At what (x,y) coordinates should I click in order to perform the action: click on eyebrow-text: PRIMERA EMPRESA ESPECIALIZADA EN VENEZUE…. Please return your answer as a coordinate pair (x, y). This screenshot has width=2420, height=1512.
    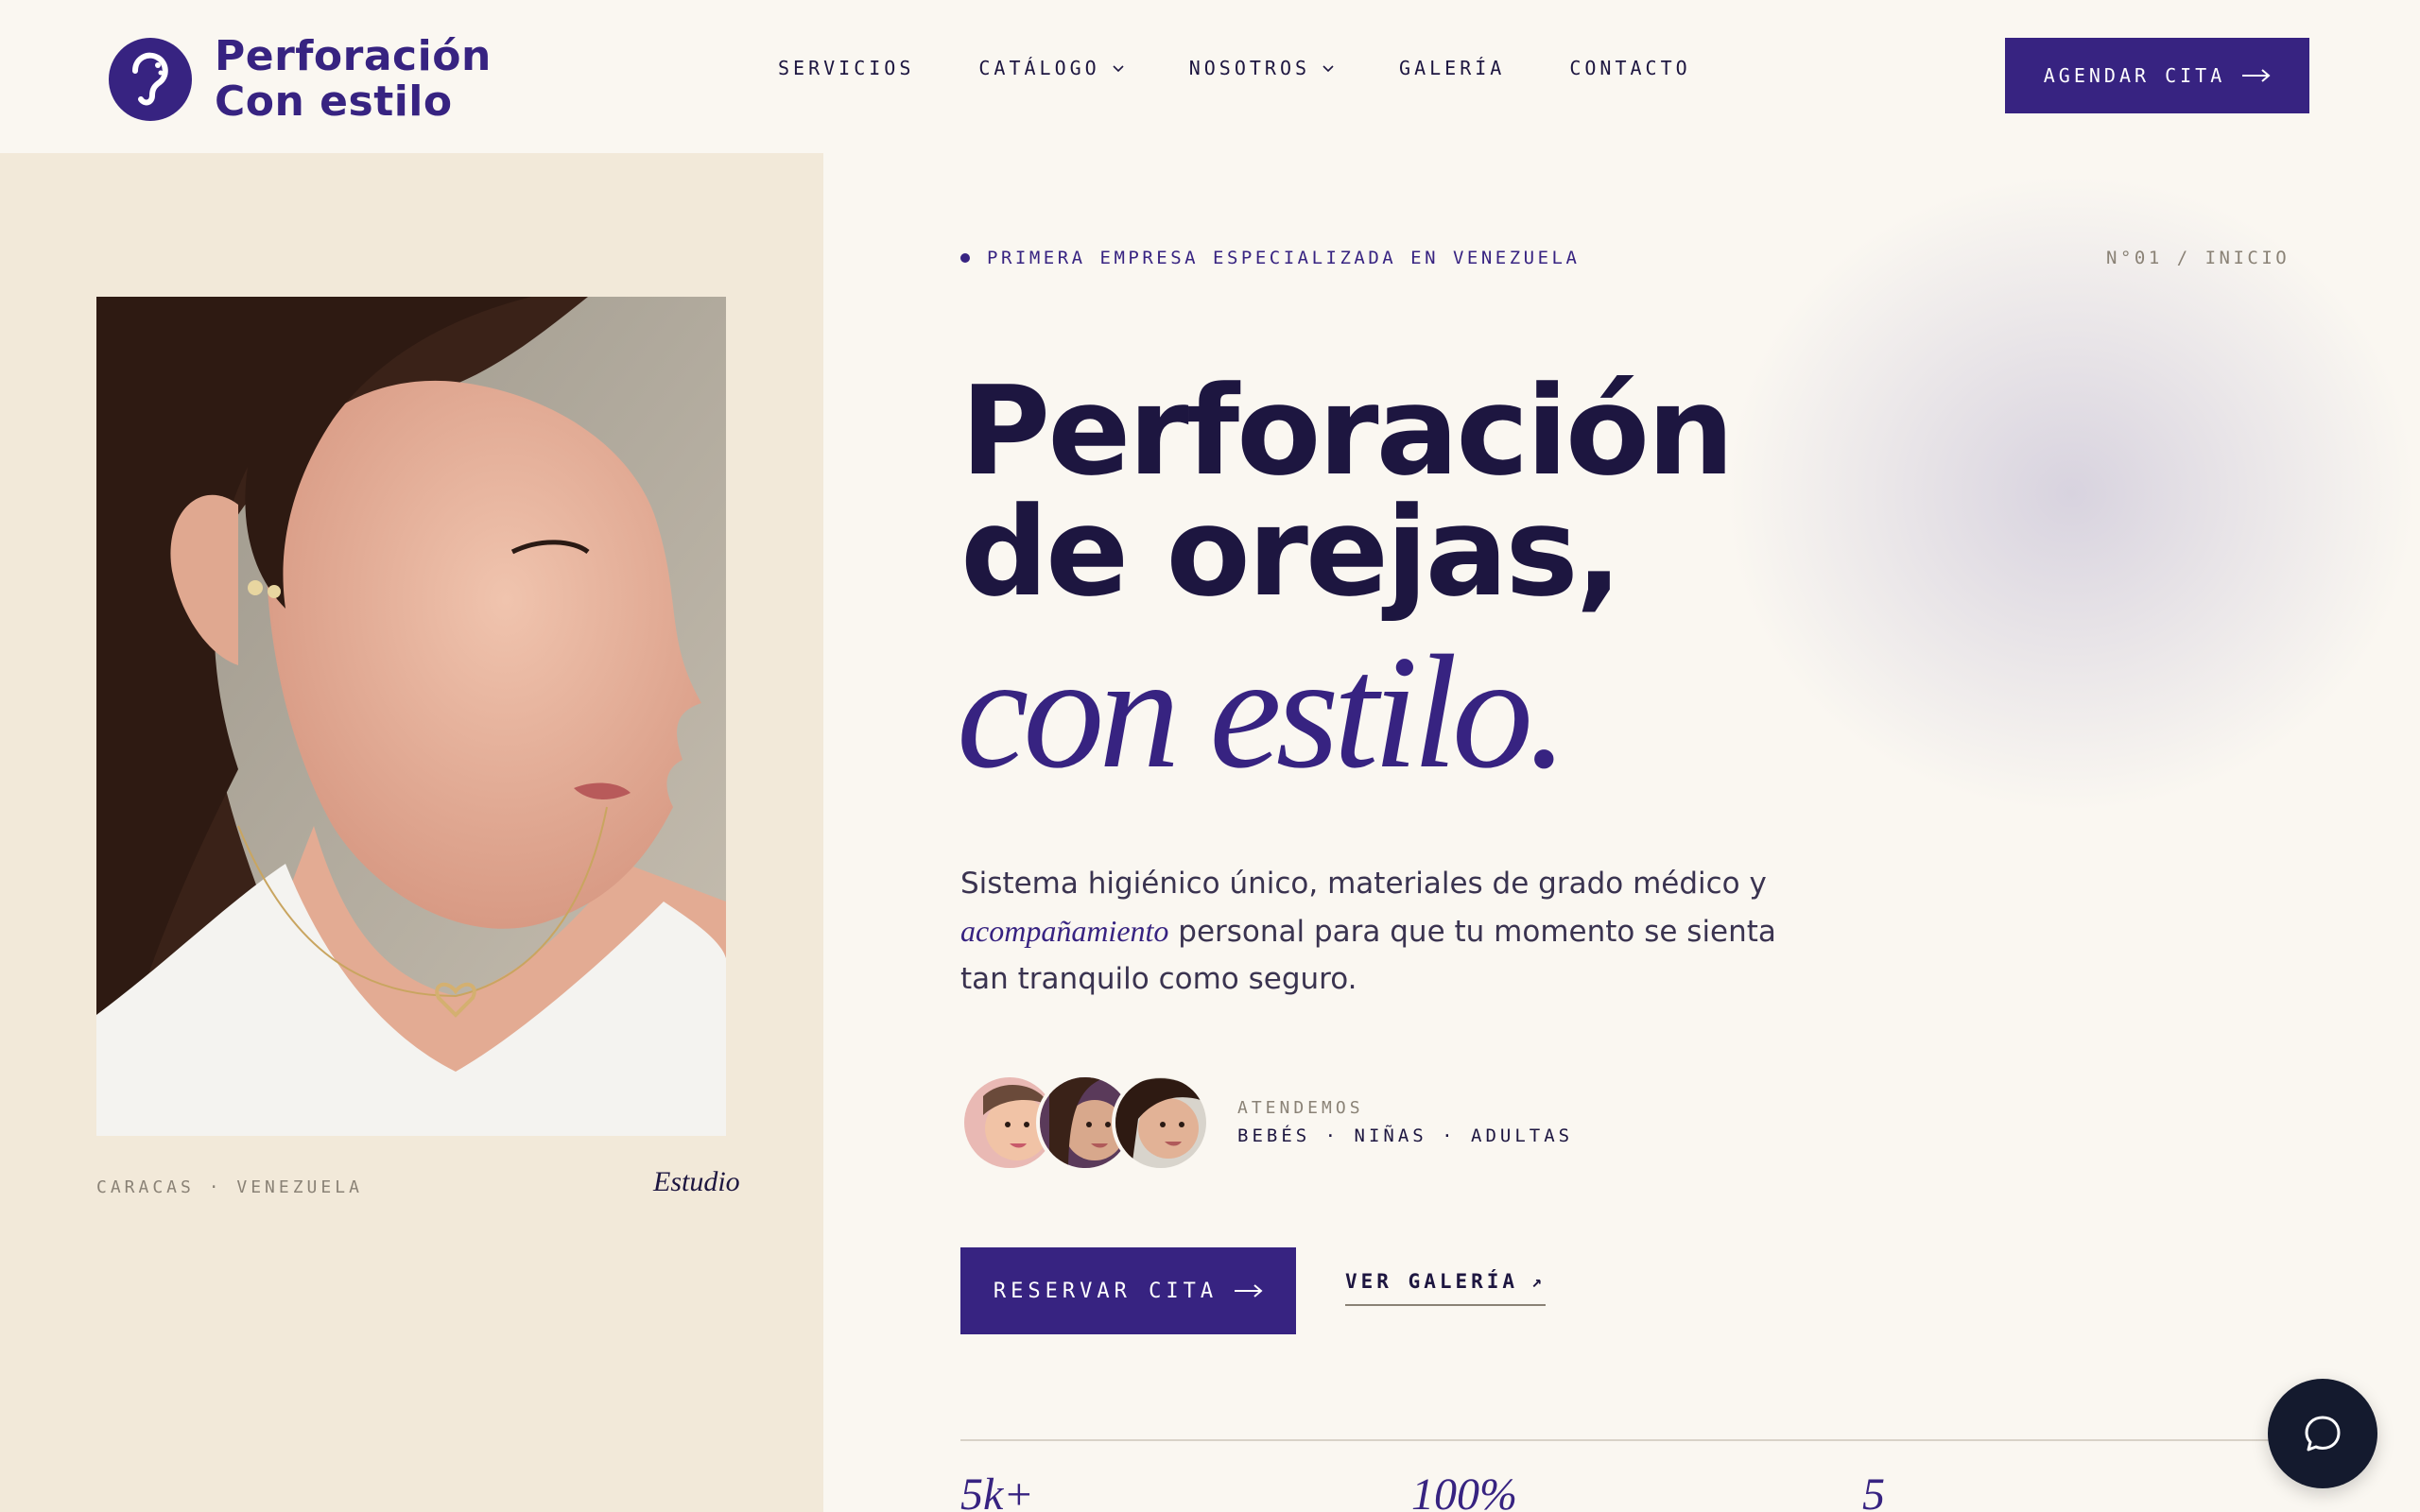
    Looking at the image, I should click on (1284, 258).